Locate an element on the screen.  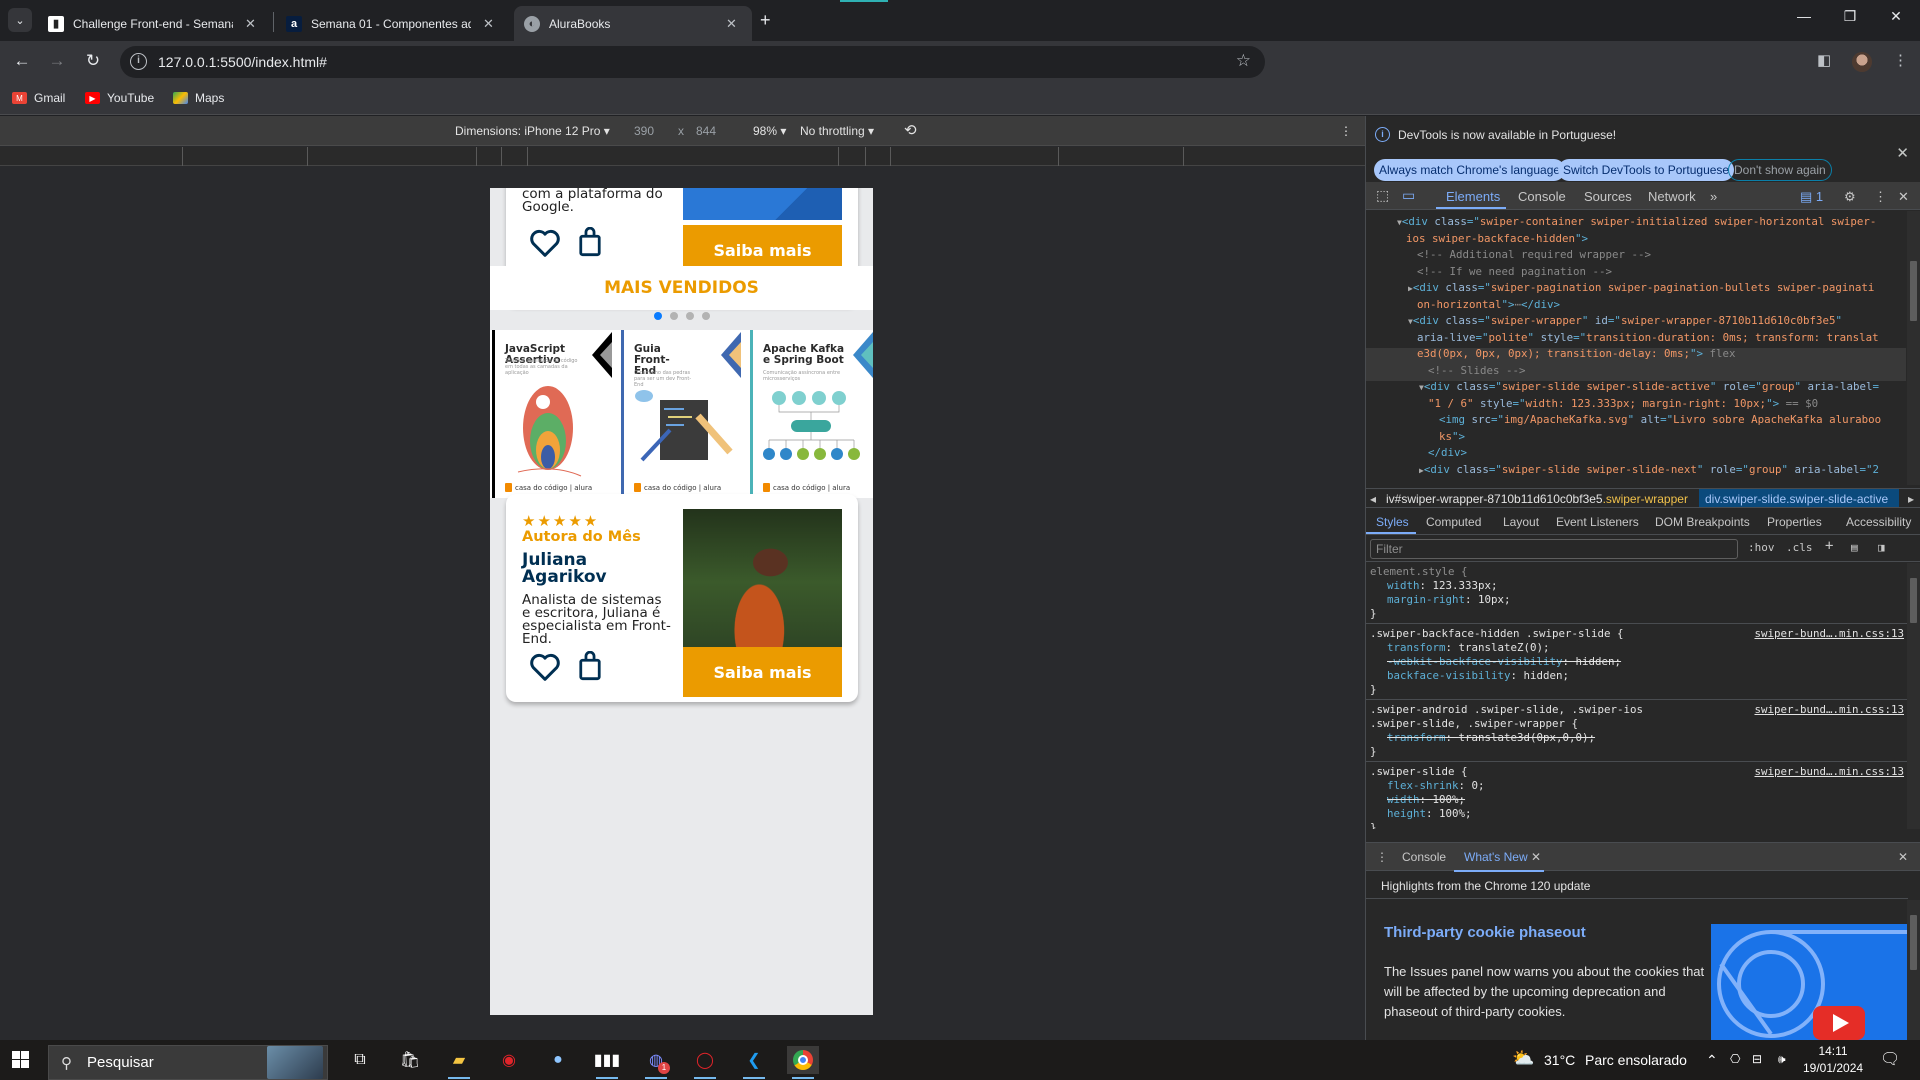
device-height-input: 844 is located at coordinates (706, 131).